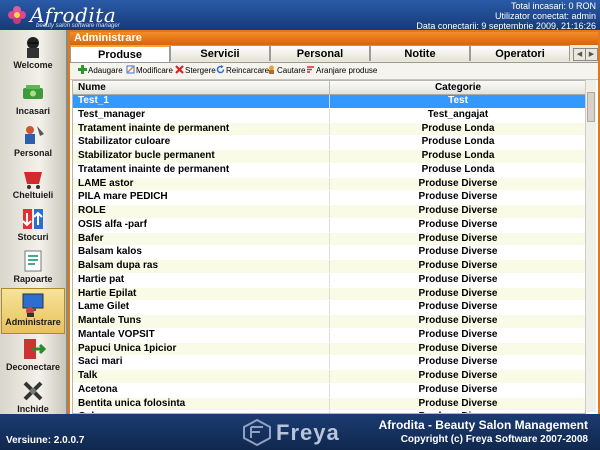  What do you see at coordinates (130, 69) in the screenshot?
I see `edit-icon` at bounding box center [130, 69].